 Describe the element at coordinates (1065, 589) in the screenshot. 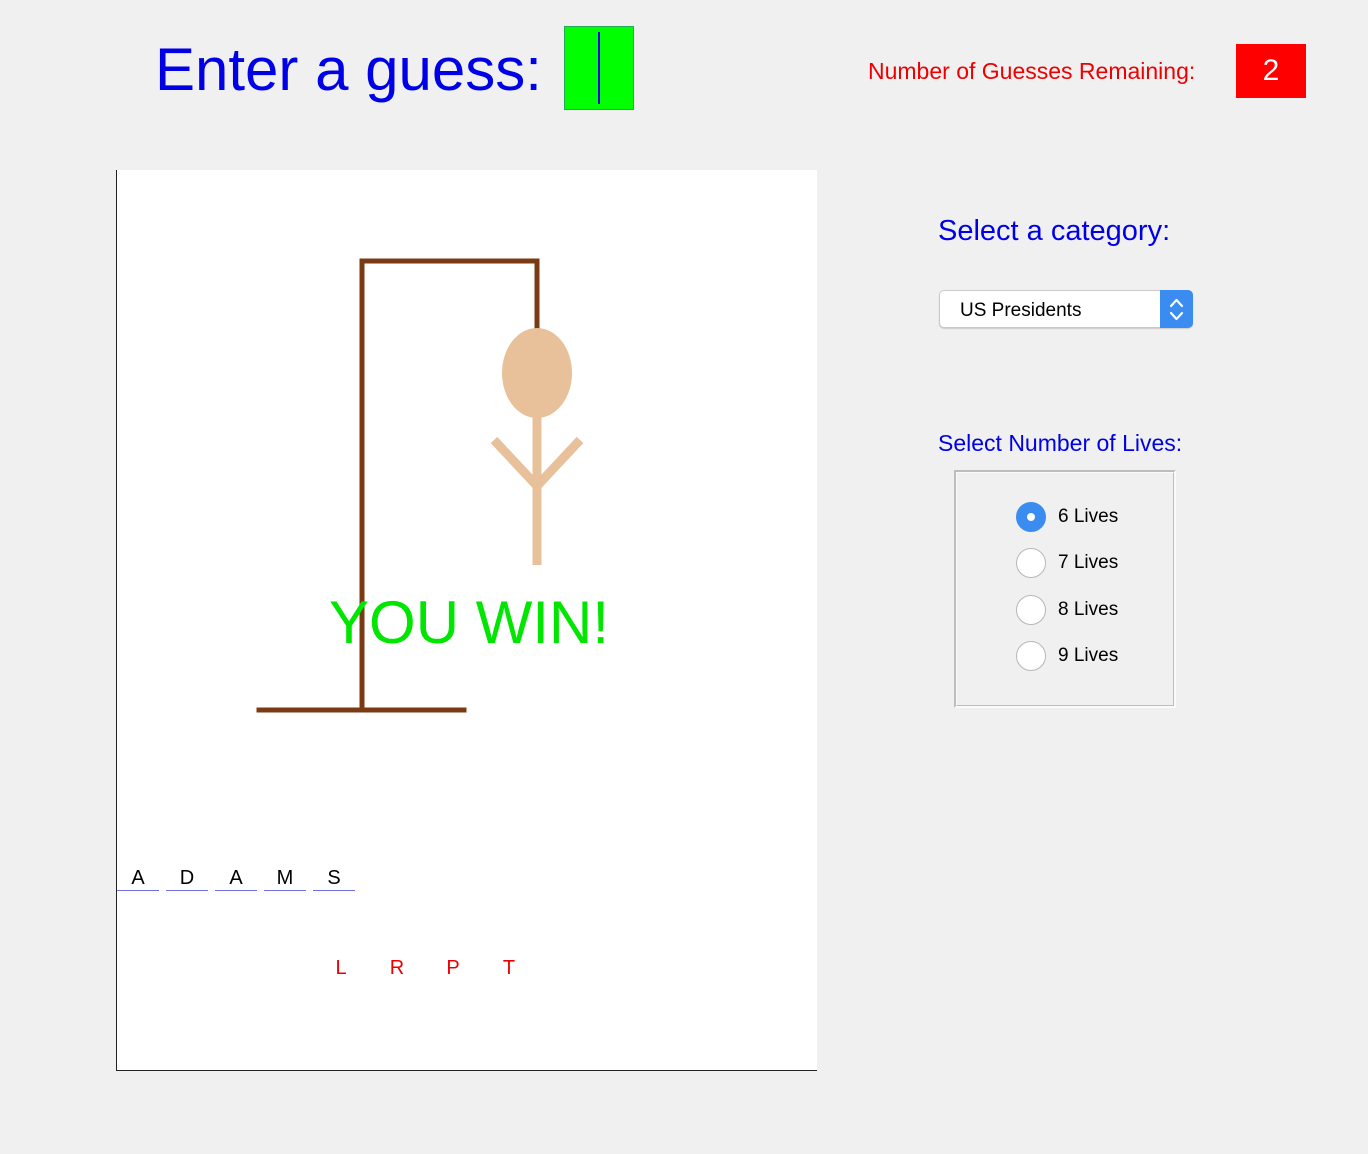

I see `lives-radio-group: 6 Lives 7 Lives 8 Lives 9 Lives` at that location.